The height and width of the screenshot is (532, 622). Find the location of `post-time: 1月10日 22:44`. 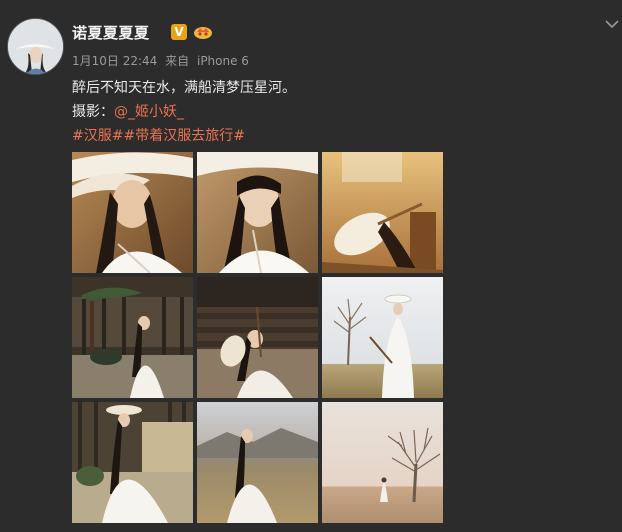

post-time: 1月10日 22:44 is located at coordinates (114, 61).